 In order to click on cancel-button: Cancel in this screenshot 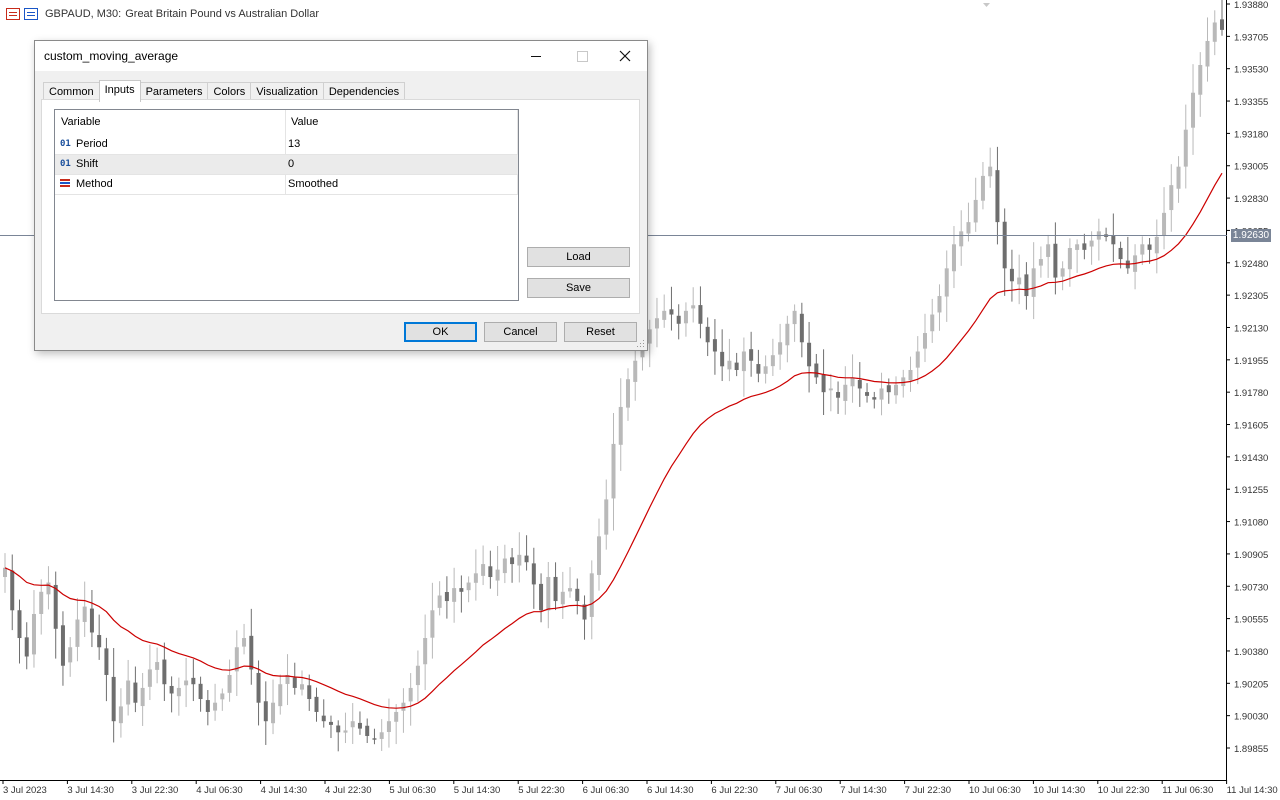, I will do `click(520, 332)`.